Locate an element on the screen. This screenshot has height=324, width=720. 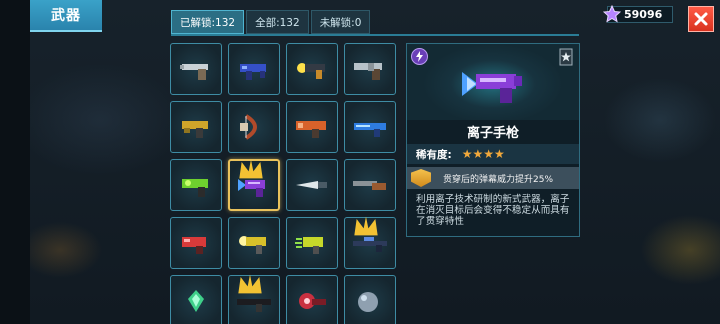
currency-amount: 59096 is located at coordinates (643, 14).